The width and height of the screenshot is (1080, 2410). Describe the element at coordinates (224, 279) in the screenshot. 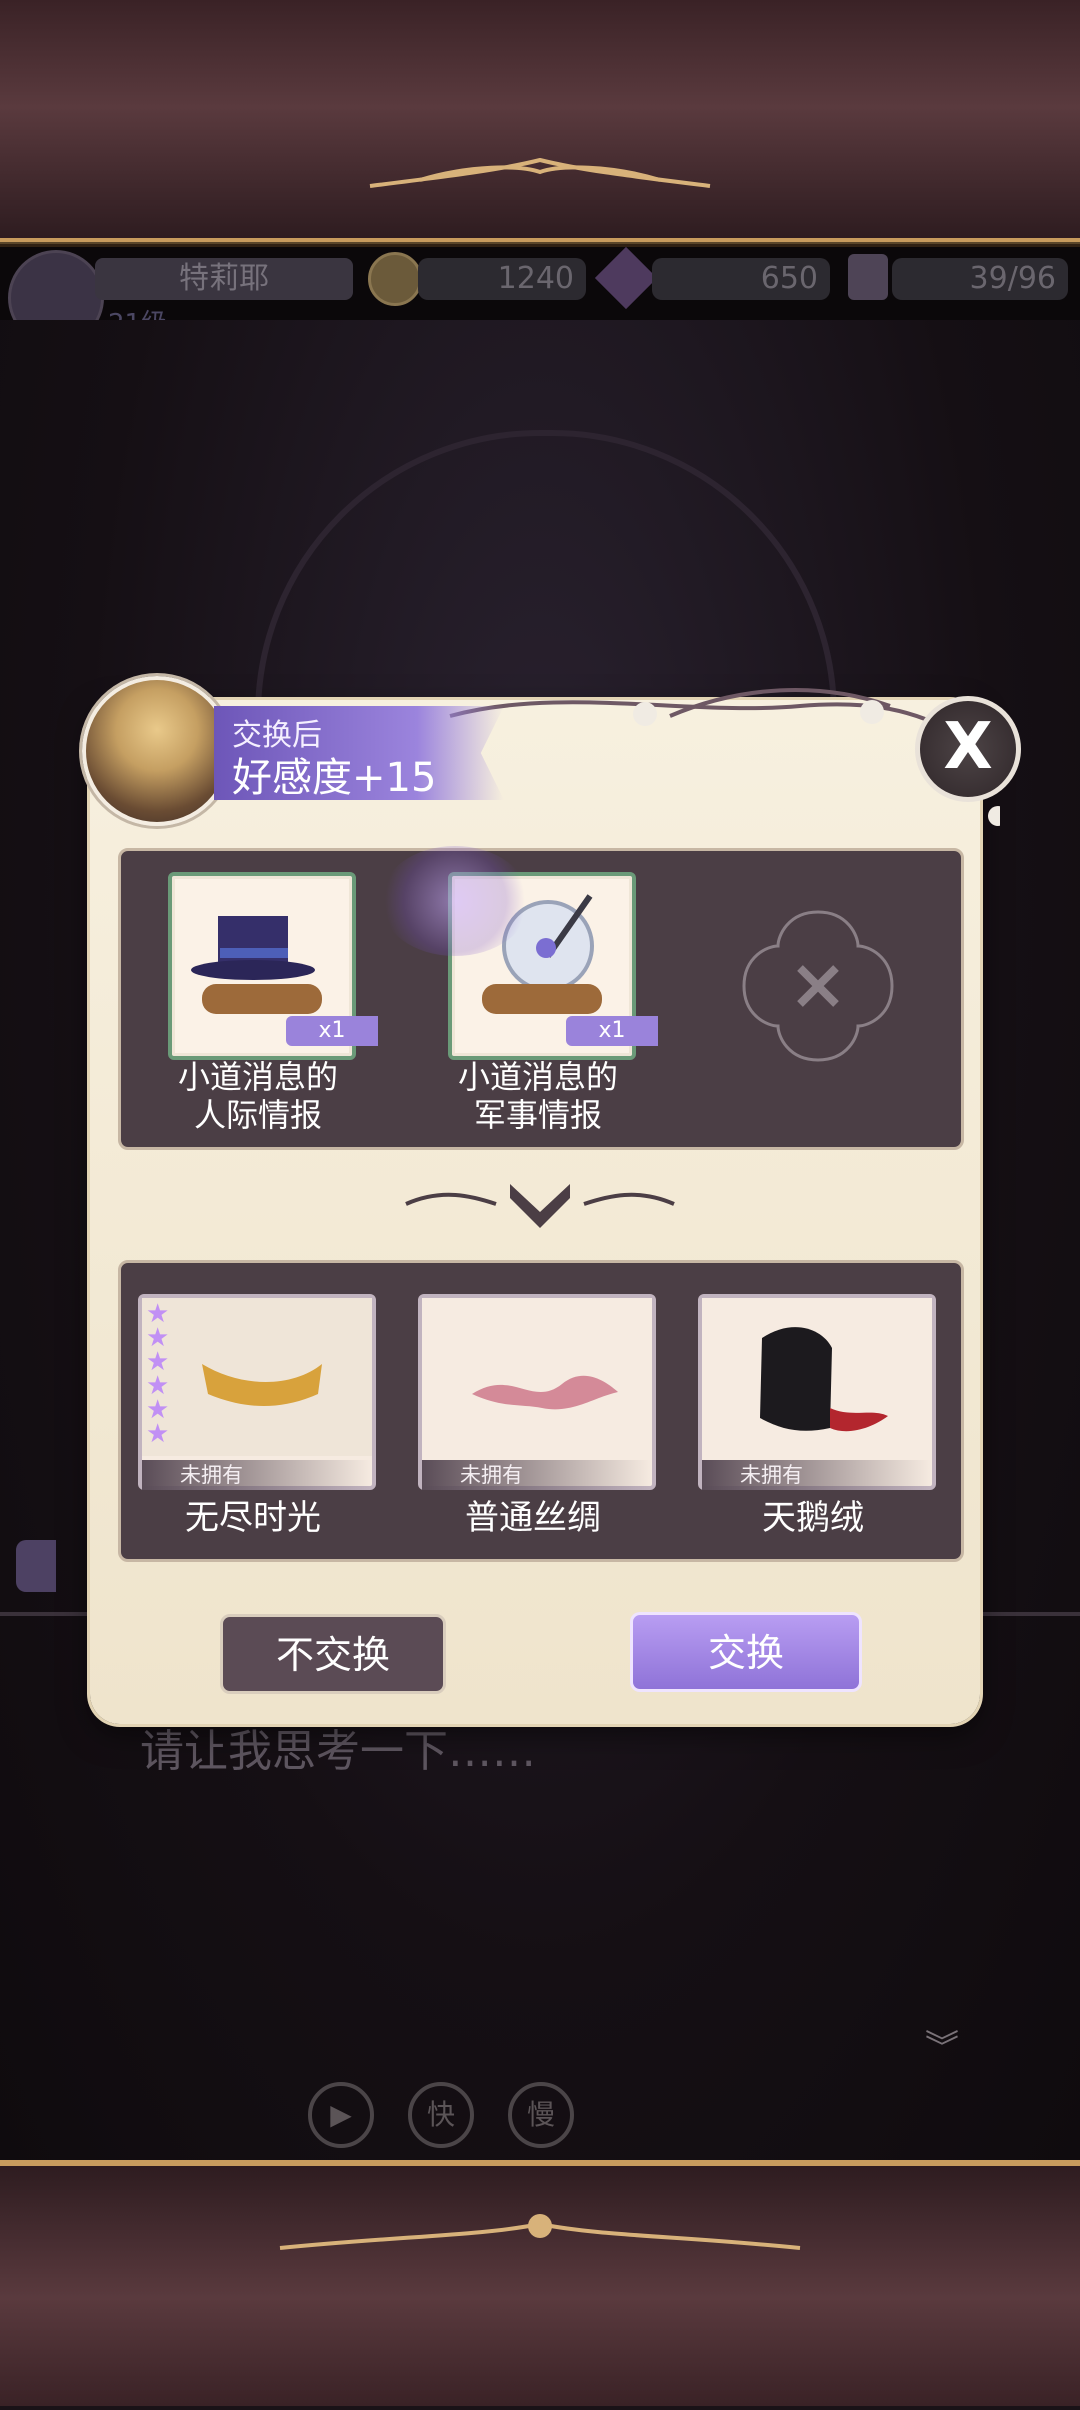

I see `player-name: 特莉耶` at that location.